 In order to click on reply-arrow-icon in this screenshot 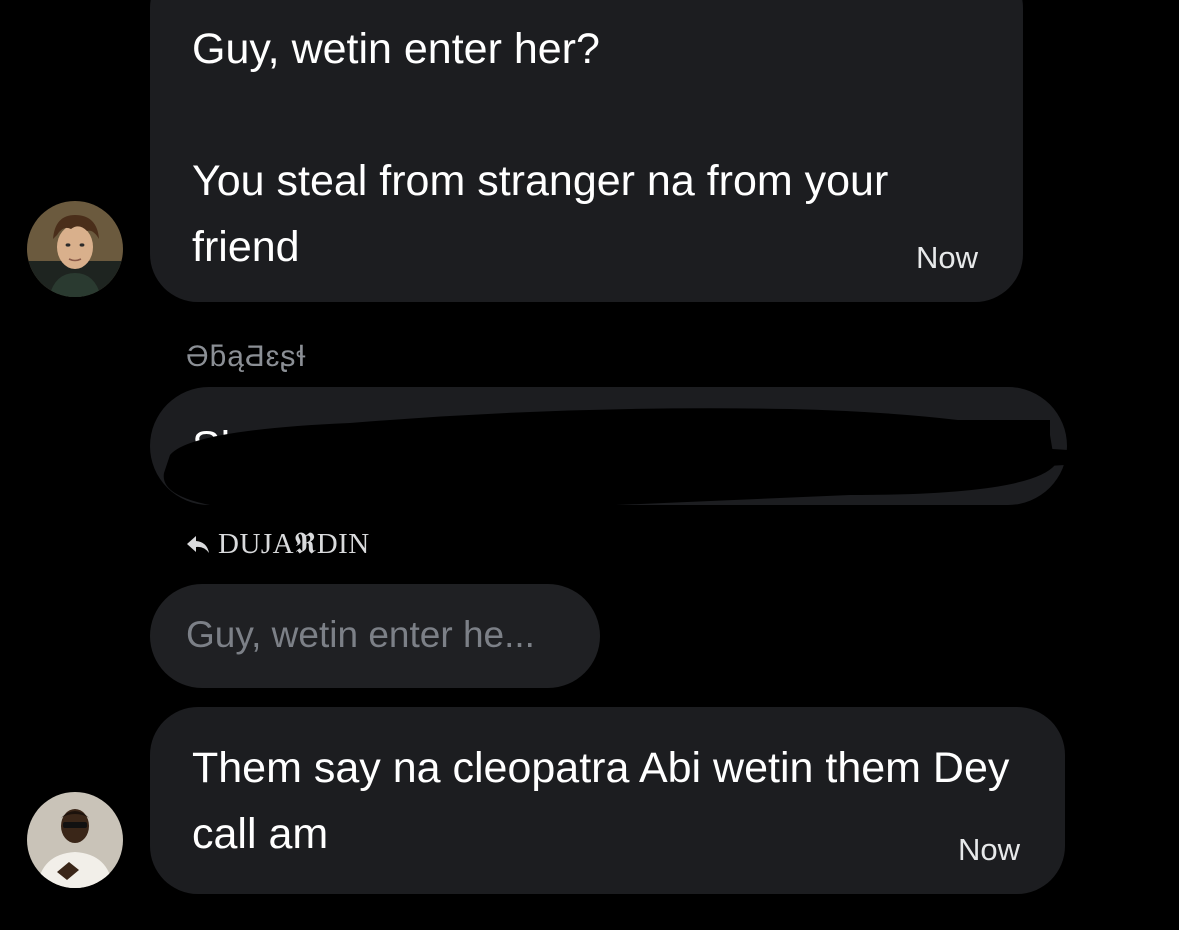, I will do `click(198, 544)`.